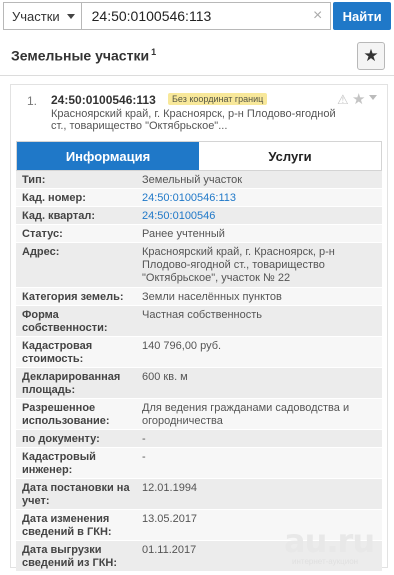 The width and height of the screenshot is (394, 575). What do you see at coordinates (73, 297) in the screenshot?
I see `row-key: Категория земель:` at bounding box center [73, 297].